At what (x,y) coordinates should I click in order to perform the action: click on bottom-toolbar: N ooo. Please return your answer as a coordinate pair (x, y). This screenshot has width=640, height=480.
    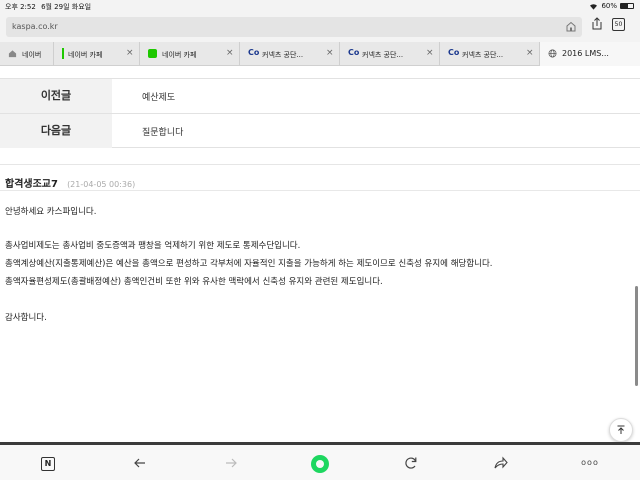
    Looking at the image, I should click on (320, 462).